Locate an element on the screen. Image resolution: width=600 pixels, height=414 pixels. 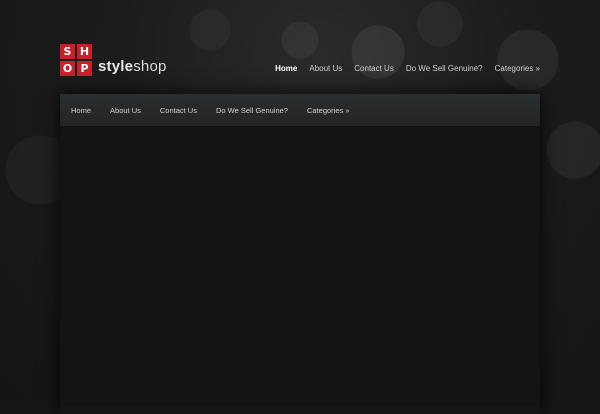
brand-name-light: shop is located at coordinates (150, 66).